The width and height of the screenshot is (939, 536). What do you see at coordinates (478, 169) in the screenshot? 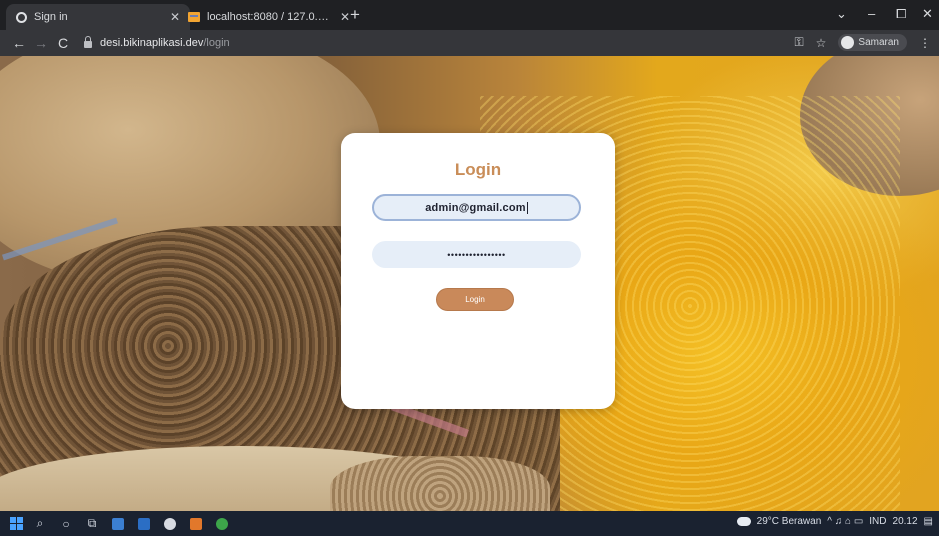
I see `login-title: Login` at bounding box center [478, 169].